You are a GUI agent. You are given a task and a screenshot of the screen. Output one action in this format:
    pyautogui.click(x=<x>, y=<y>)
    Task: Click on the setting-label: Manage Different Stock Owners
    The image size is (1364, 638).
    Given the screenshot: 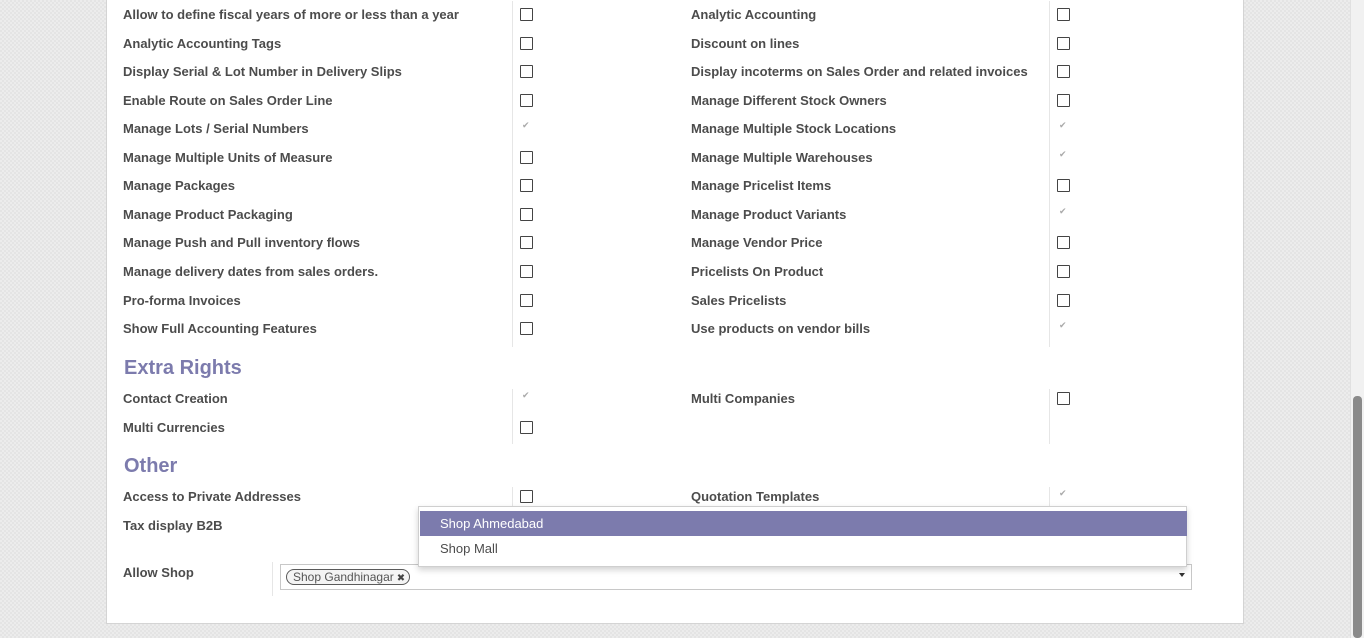 What is the action you would take?
    pyautogui.click(x=789, y=100)
    